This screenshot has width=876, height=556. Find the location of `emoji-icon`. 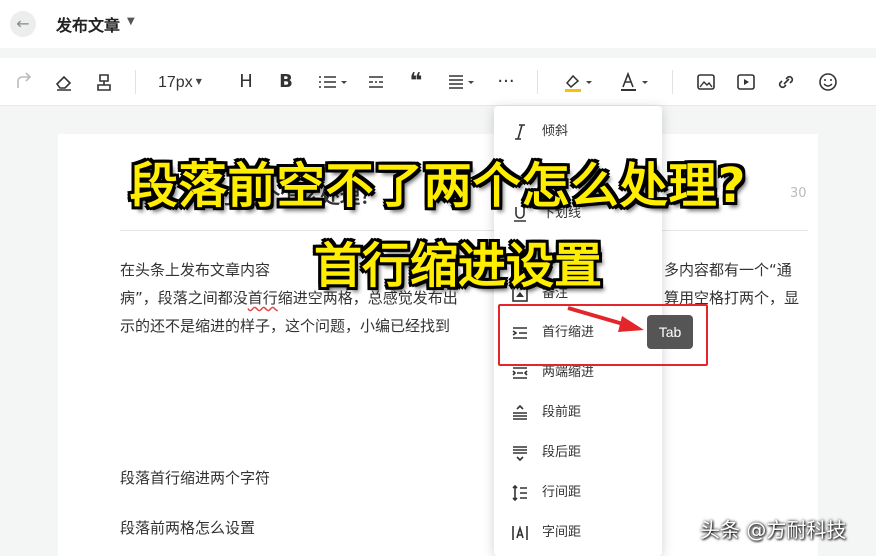

emoji-icon is located at coordinates (828, 82).